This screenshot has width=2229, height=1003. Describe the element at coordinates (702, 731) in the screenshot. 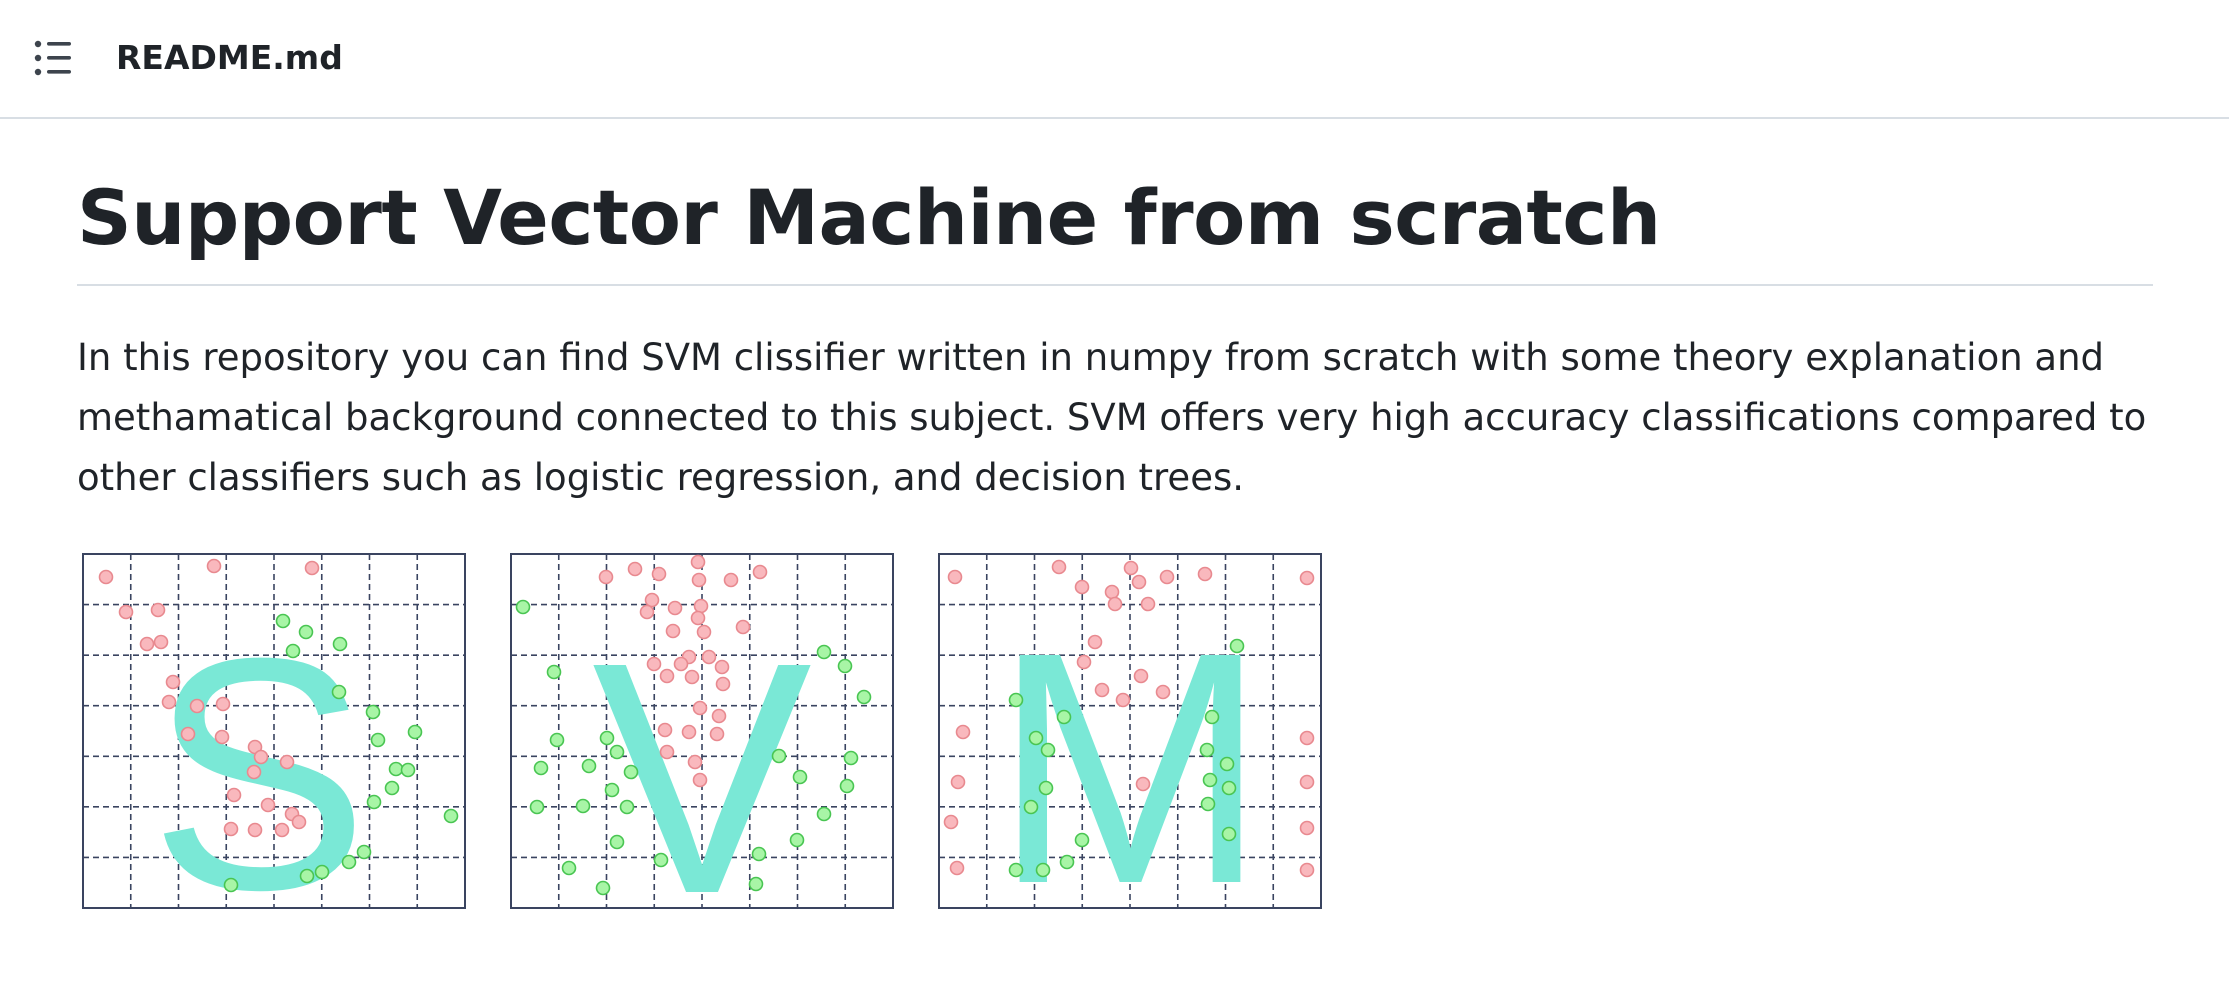

I see `banner-panel-v: V` at that location.